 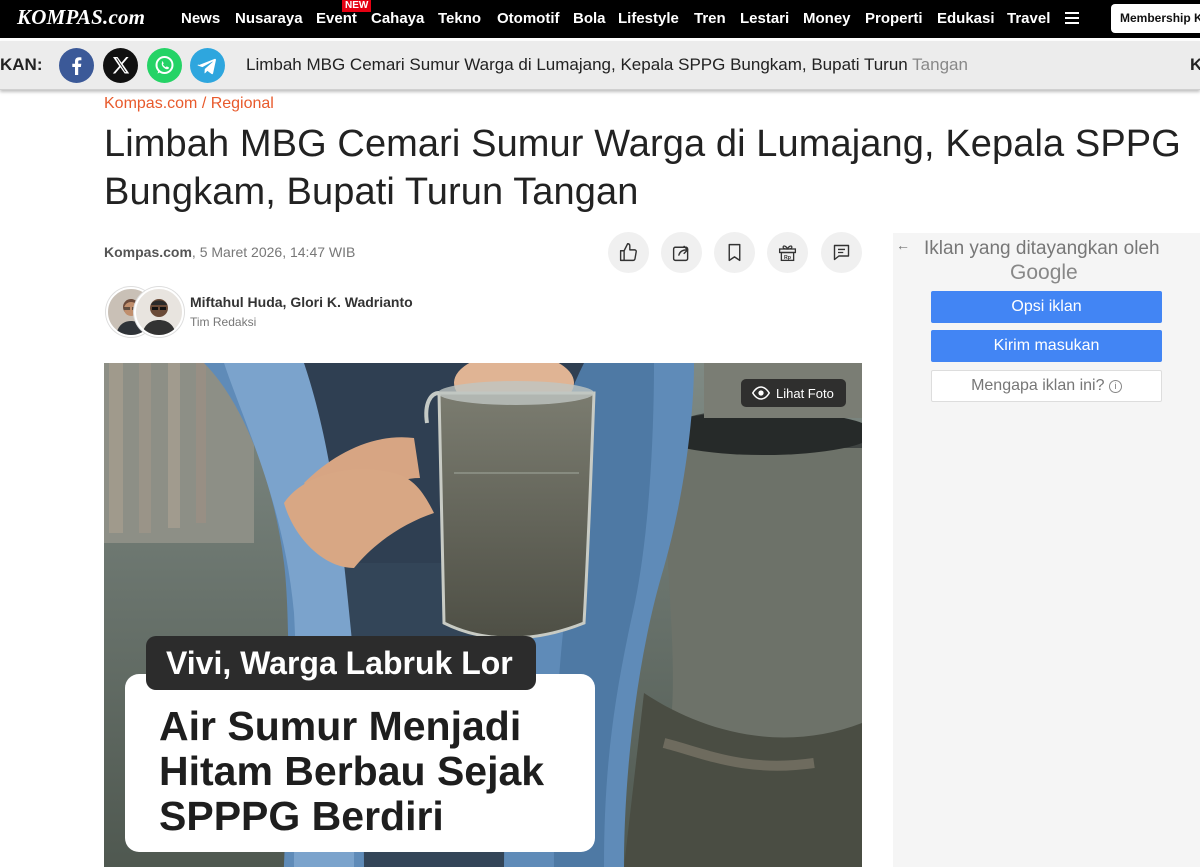 I want to click on bookmark-button, so click(x=734, y=252).